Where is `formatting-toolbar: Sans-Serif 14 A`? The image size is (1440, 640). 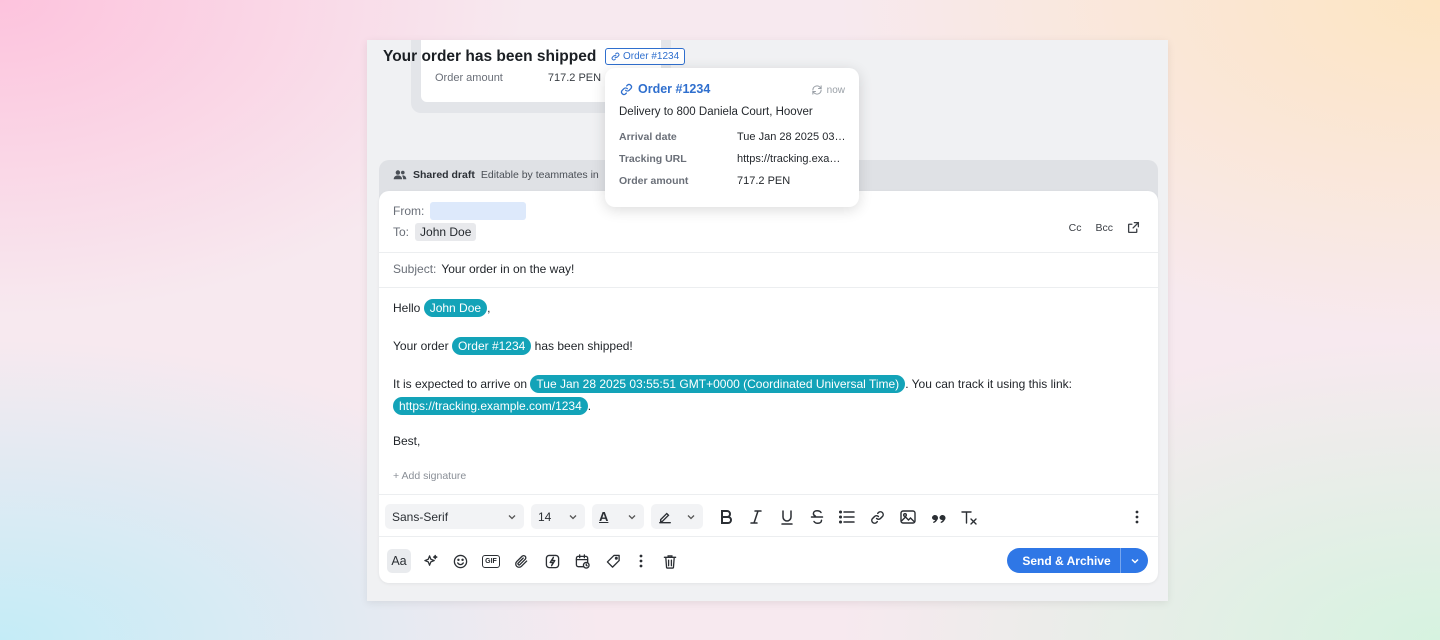 formatting-toolbar: Sans-Serif 14 A is located at coordinates (768, 515).